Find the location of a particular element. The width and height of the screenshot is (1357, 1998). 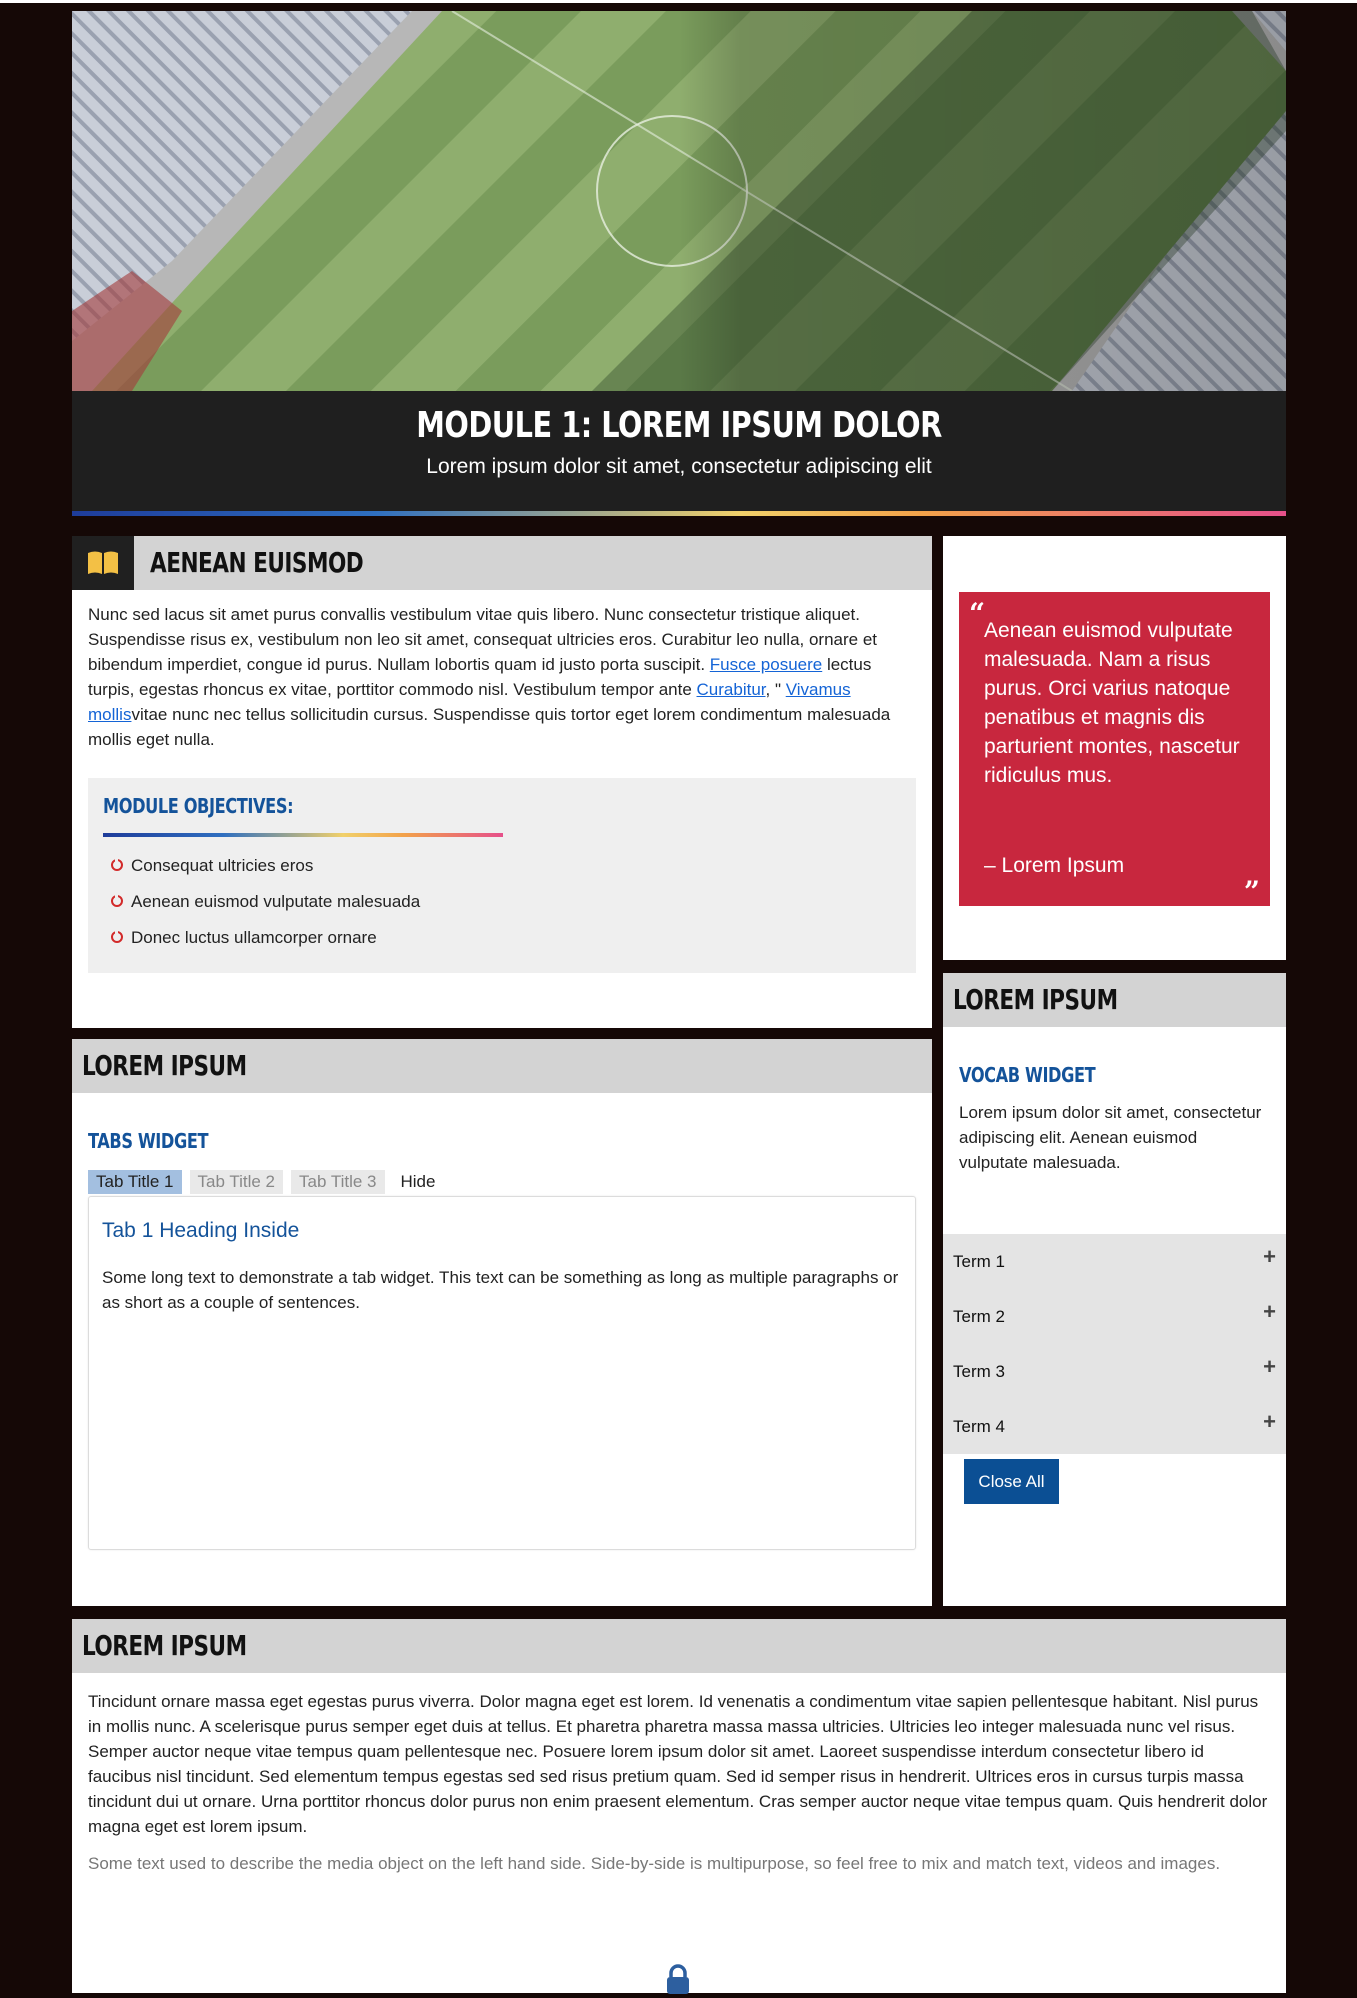

link-fusce-posuere: Fusce posuere is located at coordinates (766, 664).